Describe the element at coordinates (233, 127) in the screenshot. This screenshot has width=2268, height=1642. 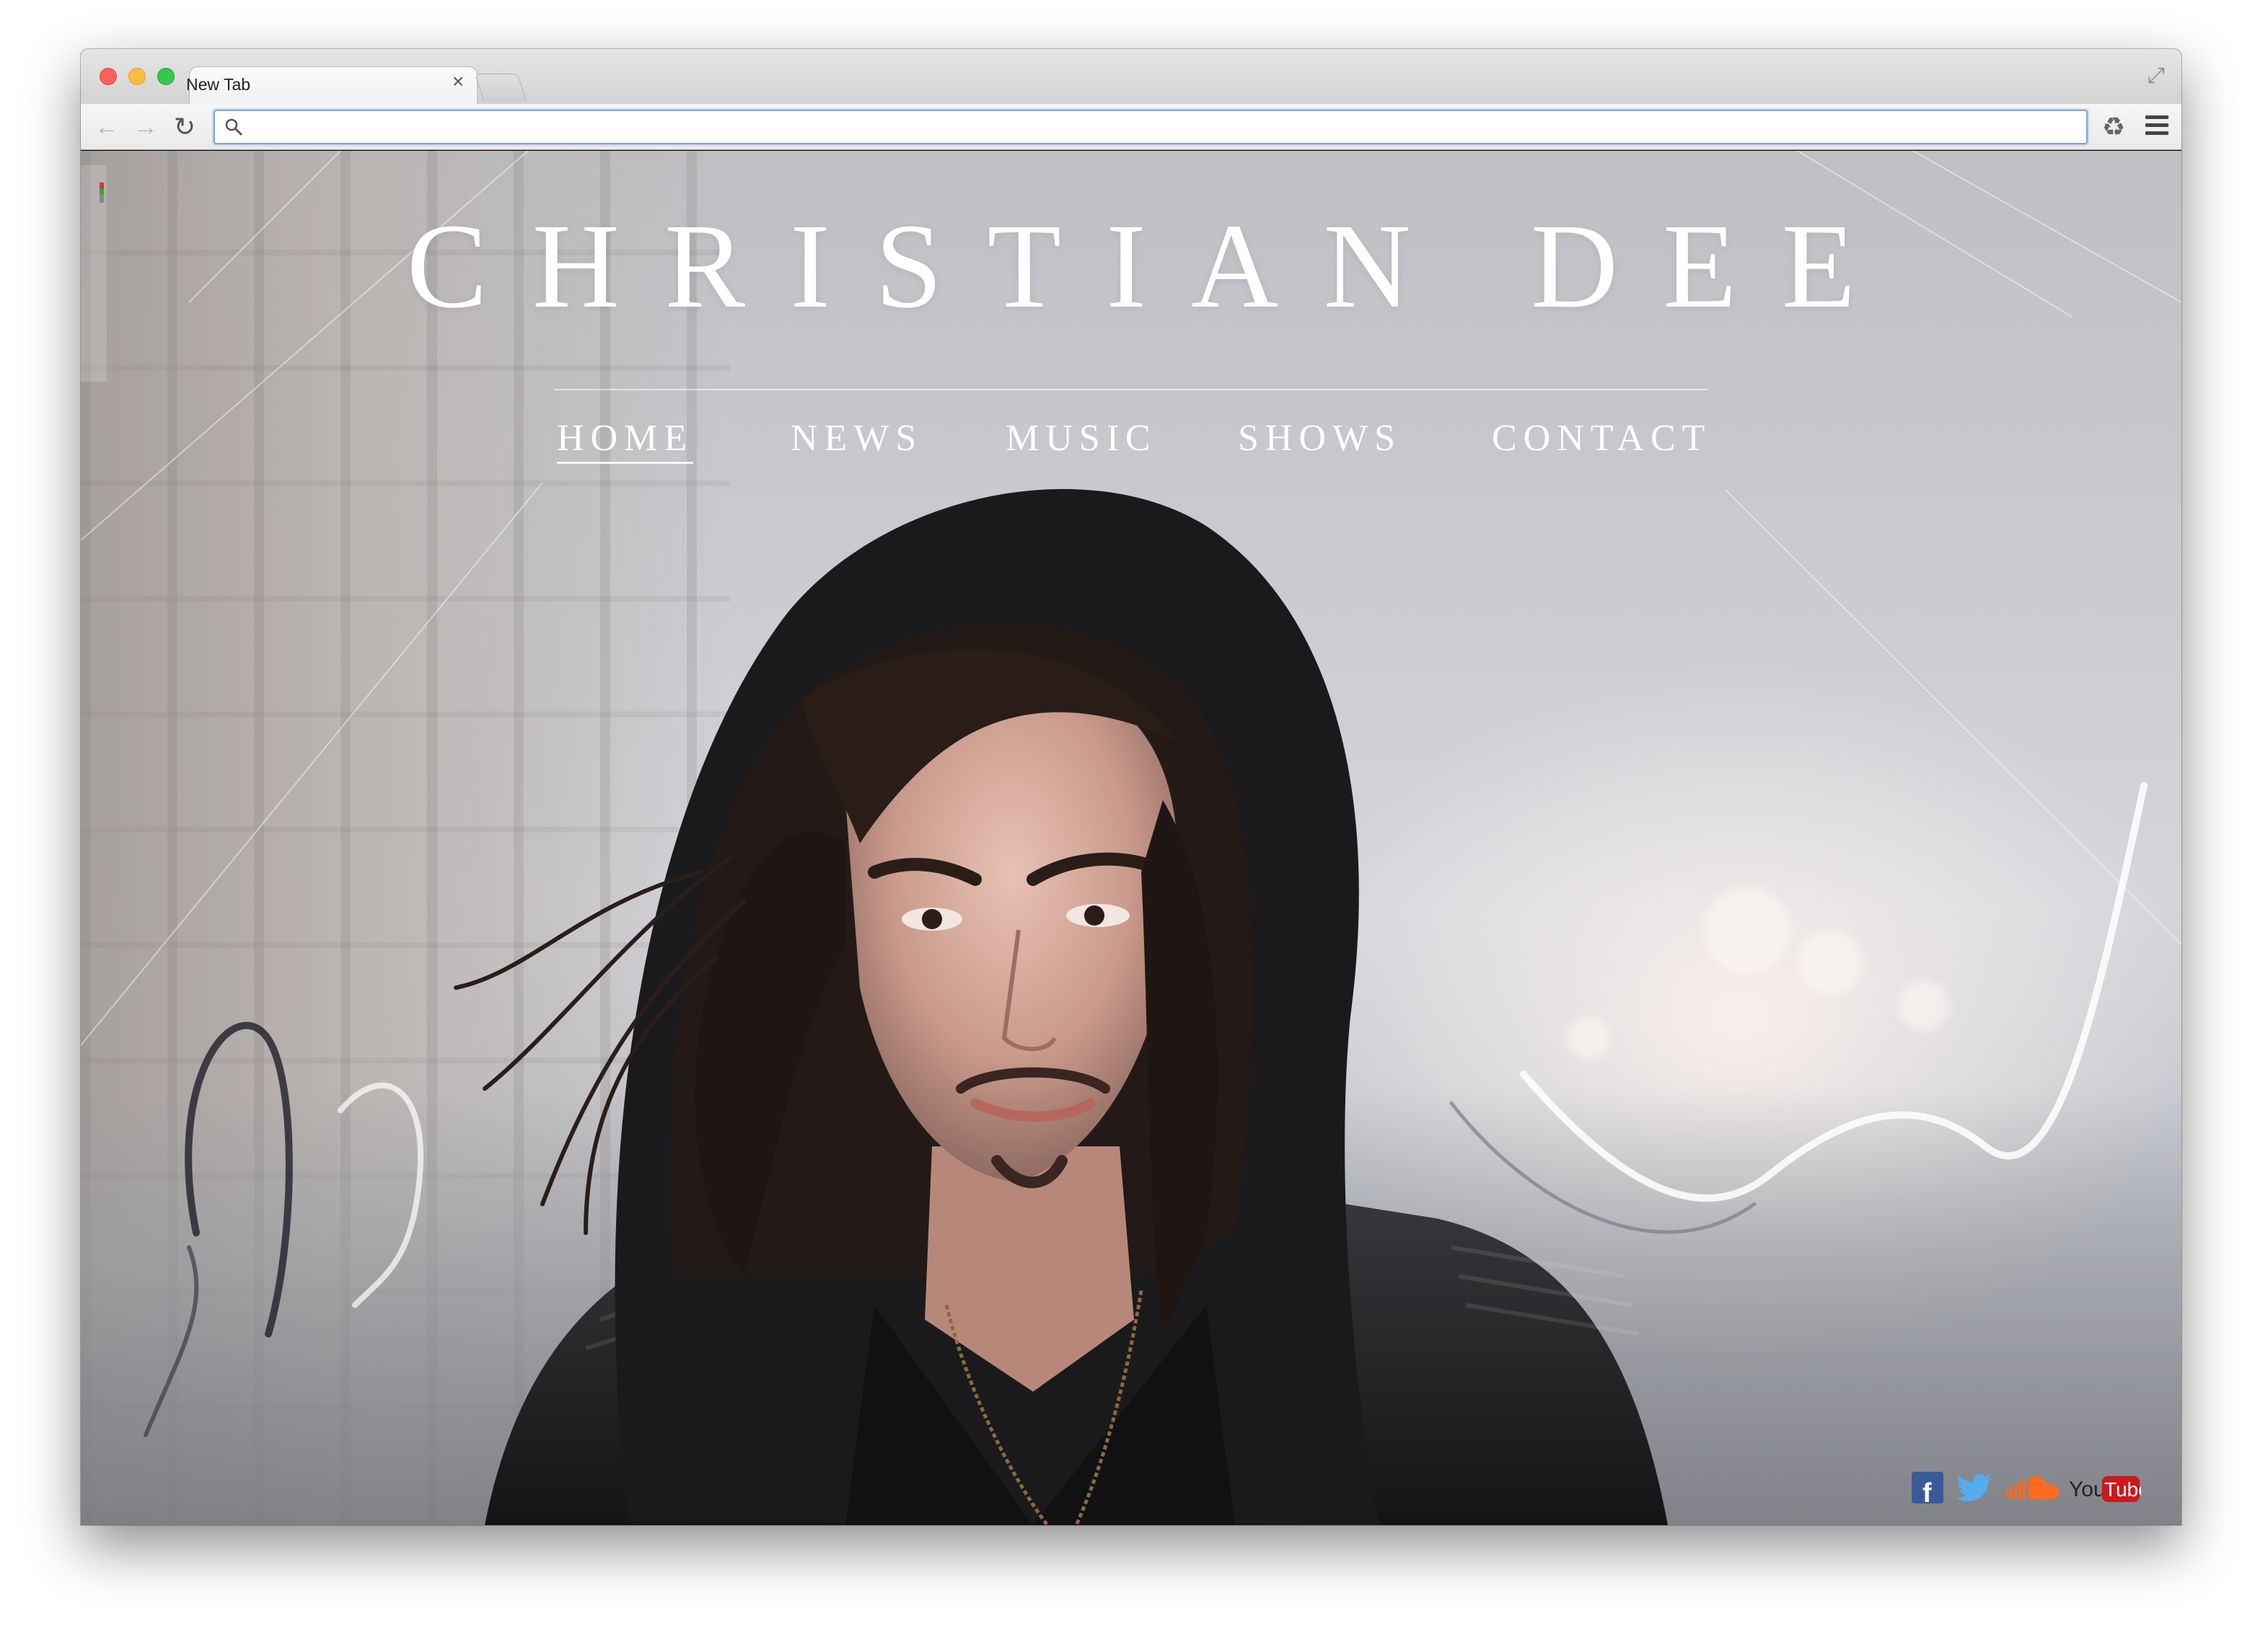
I see `search-icon` at that location.